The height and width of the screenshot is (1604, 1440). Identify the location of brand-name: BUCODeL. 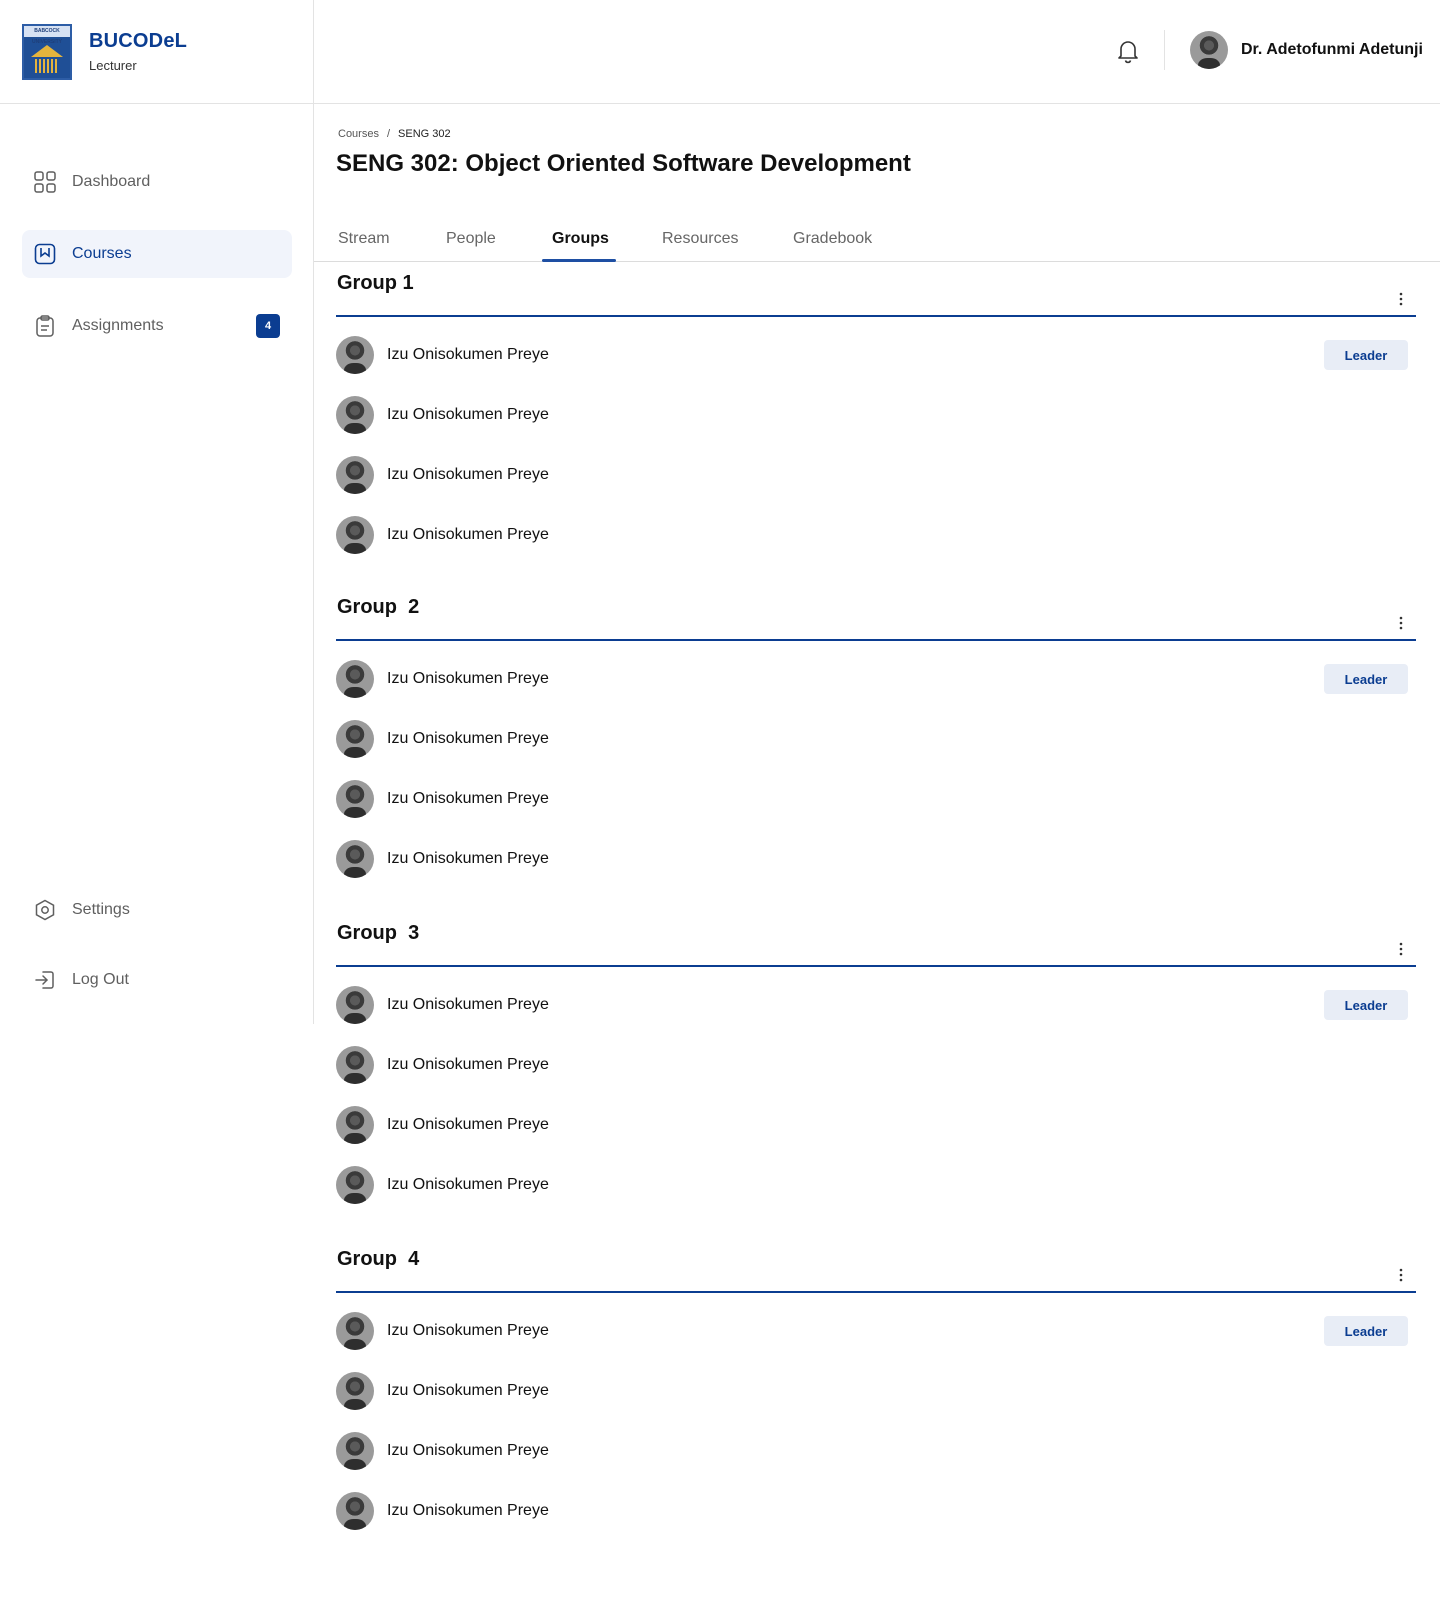
(138, 41).